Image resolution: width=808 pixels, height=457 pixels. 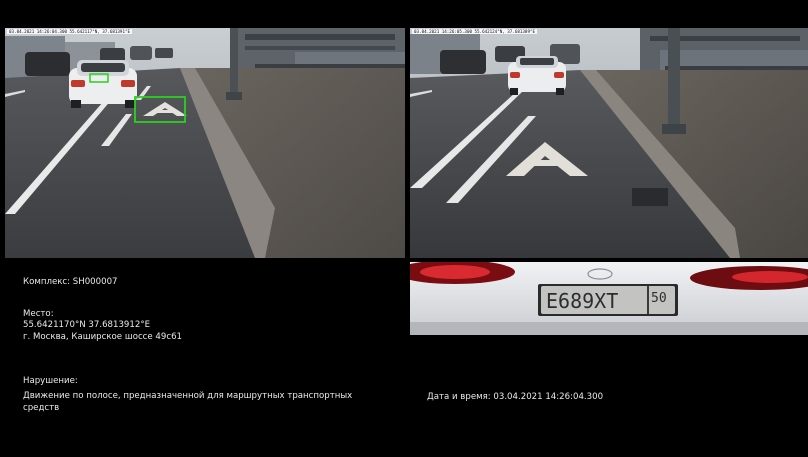 I want to click on plate-closeup-image: E689XT 50, so click(x=609, y=298).